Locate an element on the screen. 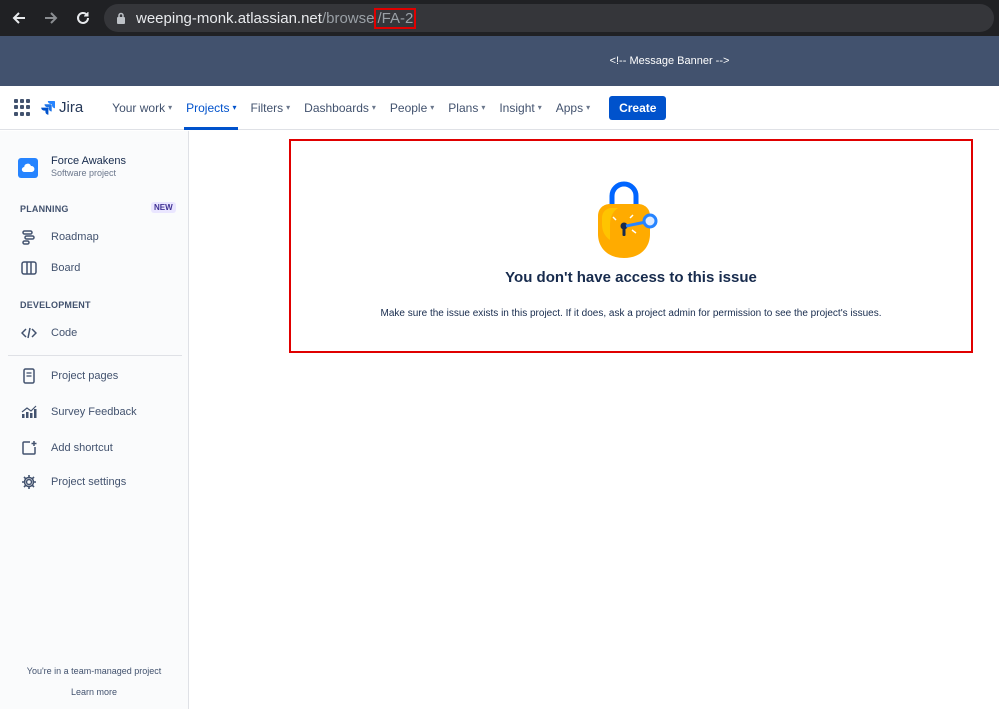 The height and width of the screenshot is (709, 999). nav-label: Insight is located at coordinates (517, 107).